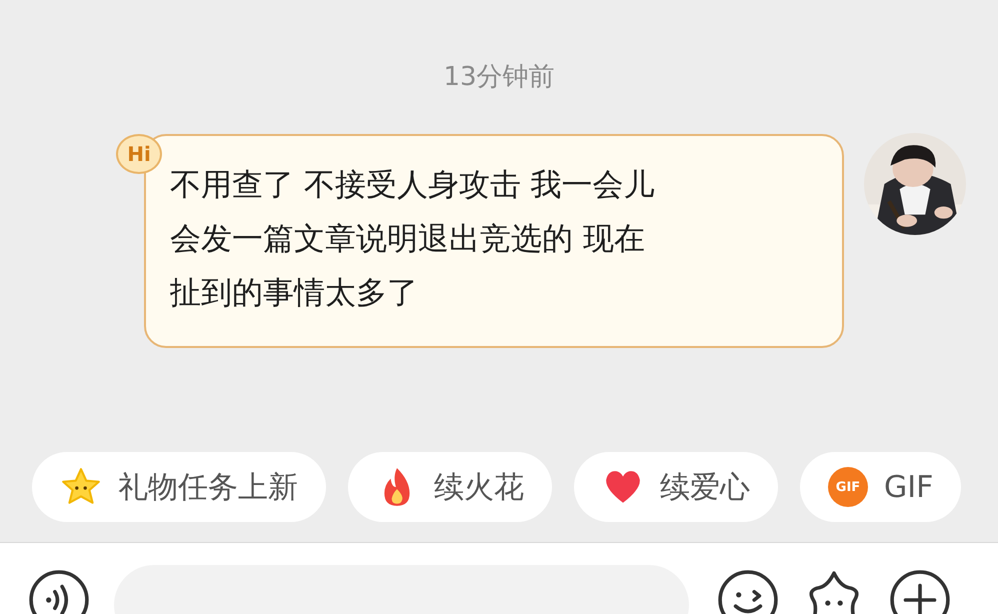 This screenshot has height=614, width=998. What do you see at coordinates (59, 591) in the screenshot?
I see `voice-icon` at bounding box center [59, 591].